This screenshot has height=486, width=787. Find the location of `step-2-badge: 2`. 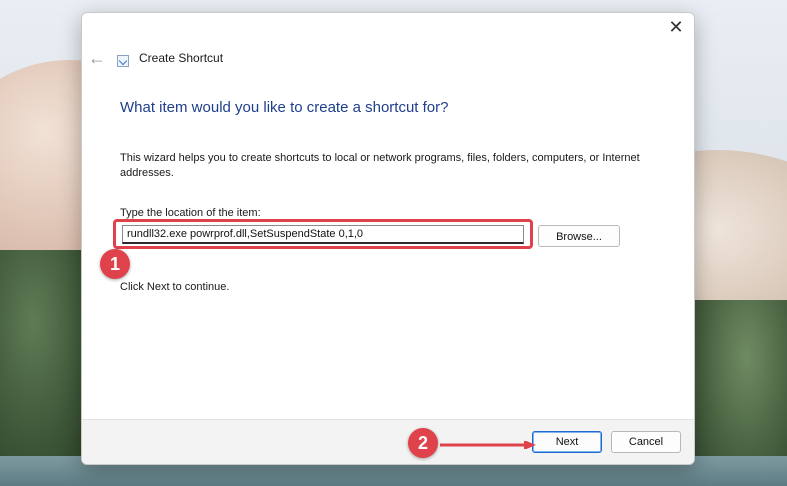

step-2-badge: 2 is located at coordinates (423, 443).